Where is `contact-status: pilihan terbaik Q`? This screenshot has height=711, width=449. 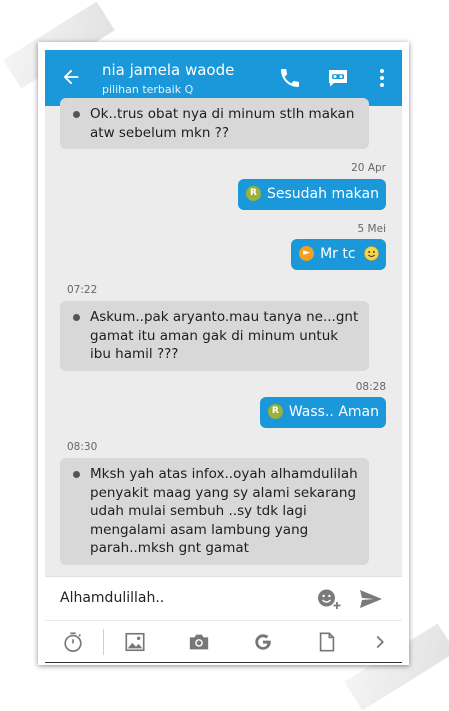 contact-status: pilihan terbaik Q is located at coordinates (148, 89).